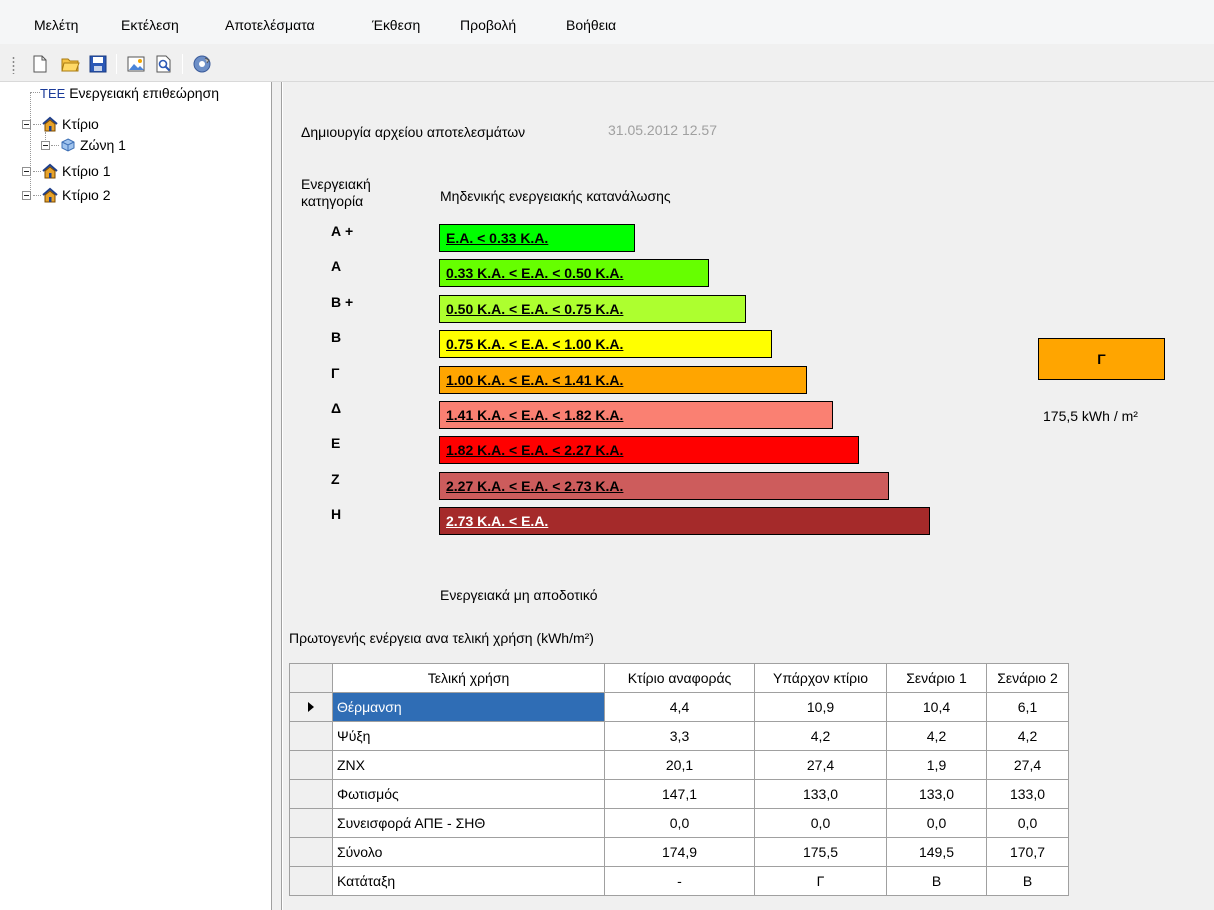 This screenshot has height=910, width=1214. Describe the element at coordinates (13, 65) in the screenshot. I see `toolbar-grip` at that location.